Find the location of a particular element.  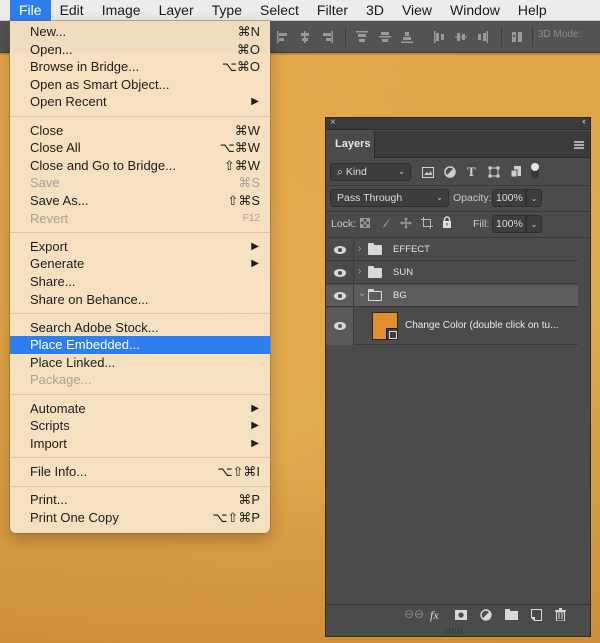

menu-image: Image is located at coordinates (121, 10).